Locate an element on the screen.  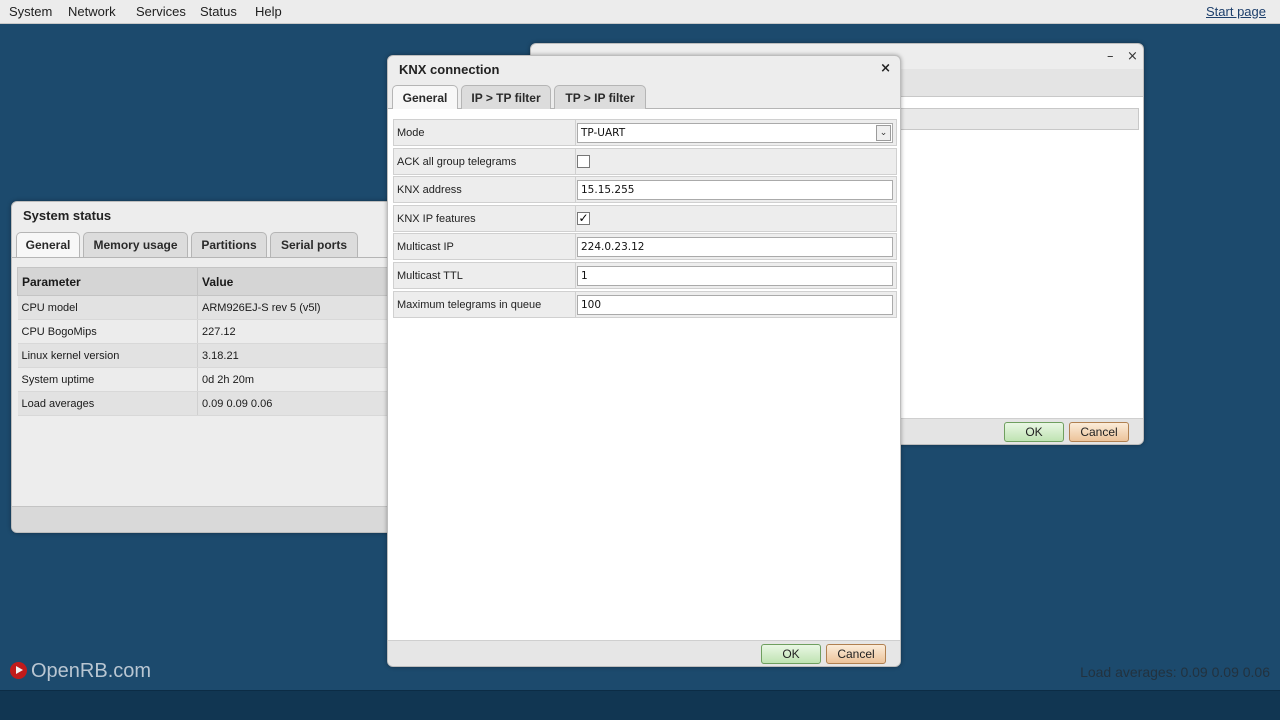
mode-label: Mode is located at coordinates (411, 133).